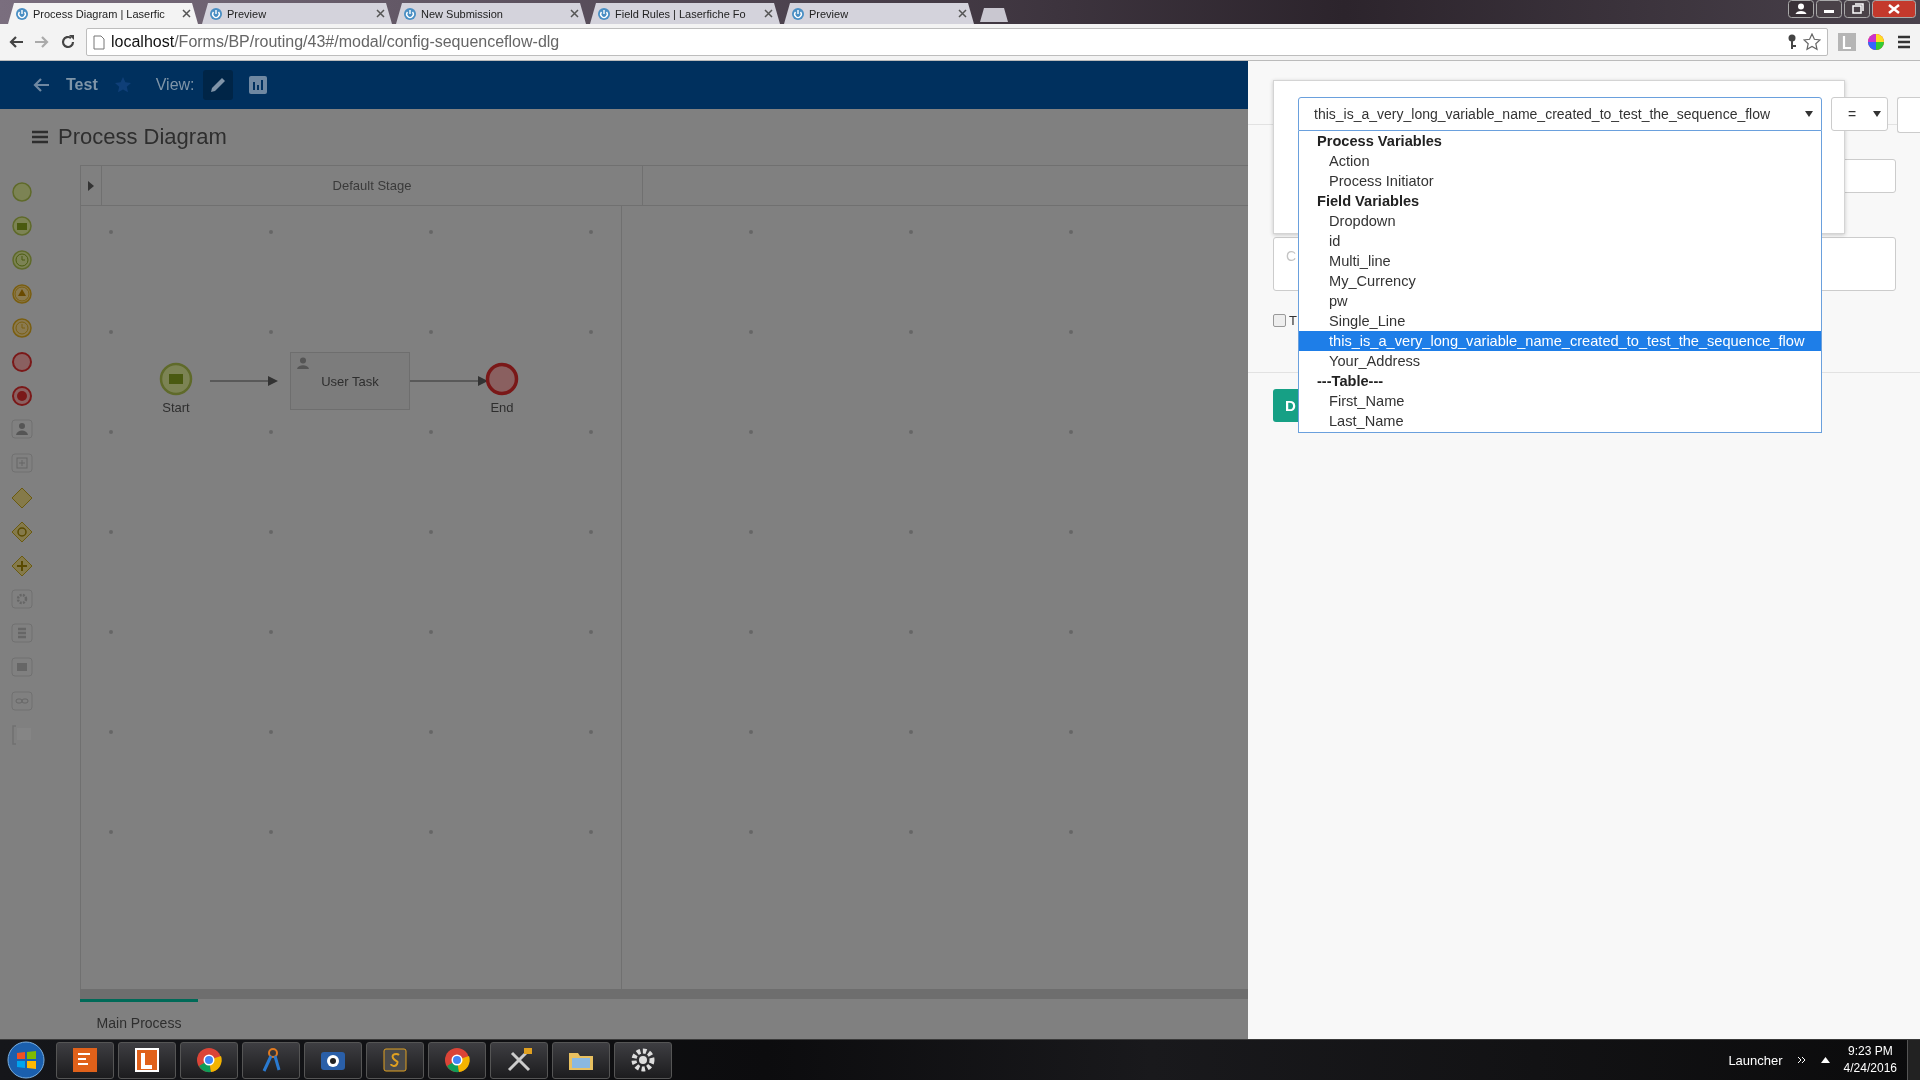 Image resolution: width=1920 pixels, height=1080 pixels. Describe the element at coordinates (1560, 161) in the screenshot. I see `dropdown-option: Action` at that location.